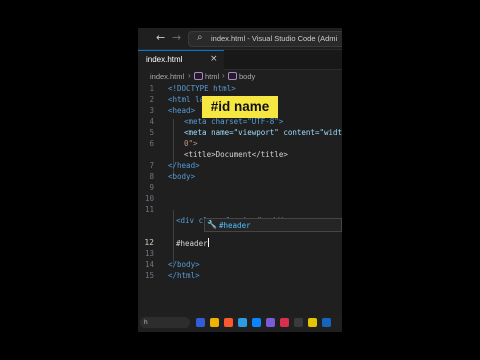 This screenshot has height=360, width=480. Describe the element at coordinates (206, 76) in the screenshot. I see `breadcrumb-item-html: html` at that location.